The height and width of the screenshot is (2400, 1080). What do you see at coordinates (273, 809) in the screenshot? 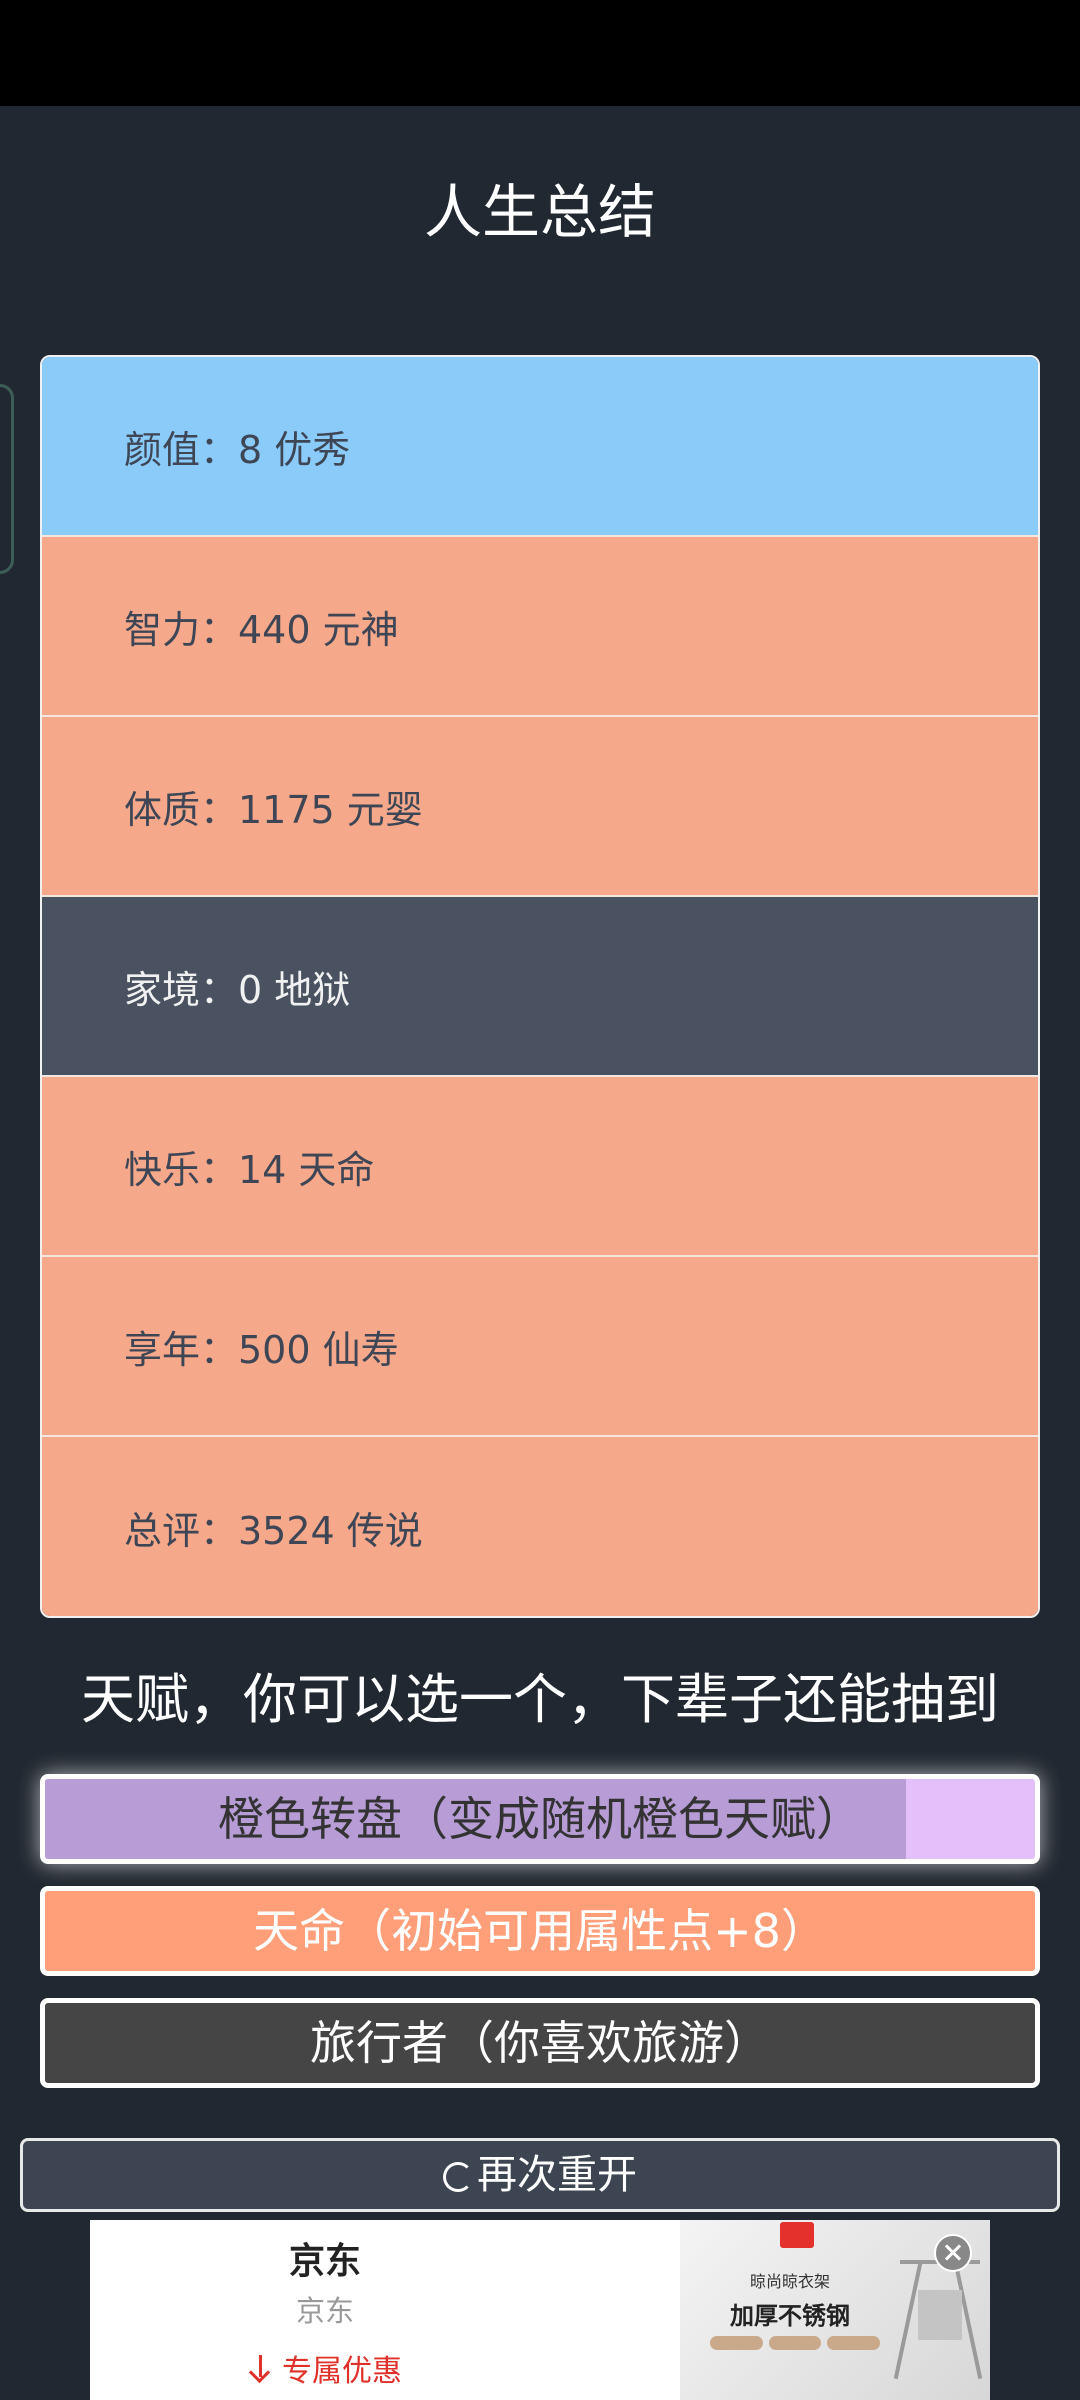
I see `summary-row-label: 体质：1175 元婴` at bounding box center [273, 809].